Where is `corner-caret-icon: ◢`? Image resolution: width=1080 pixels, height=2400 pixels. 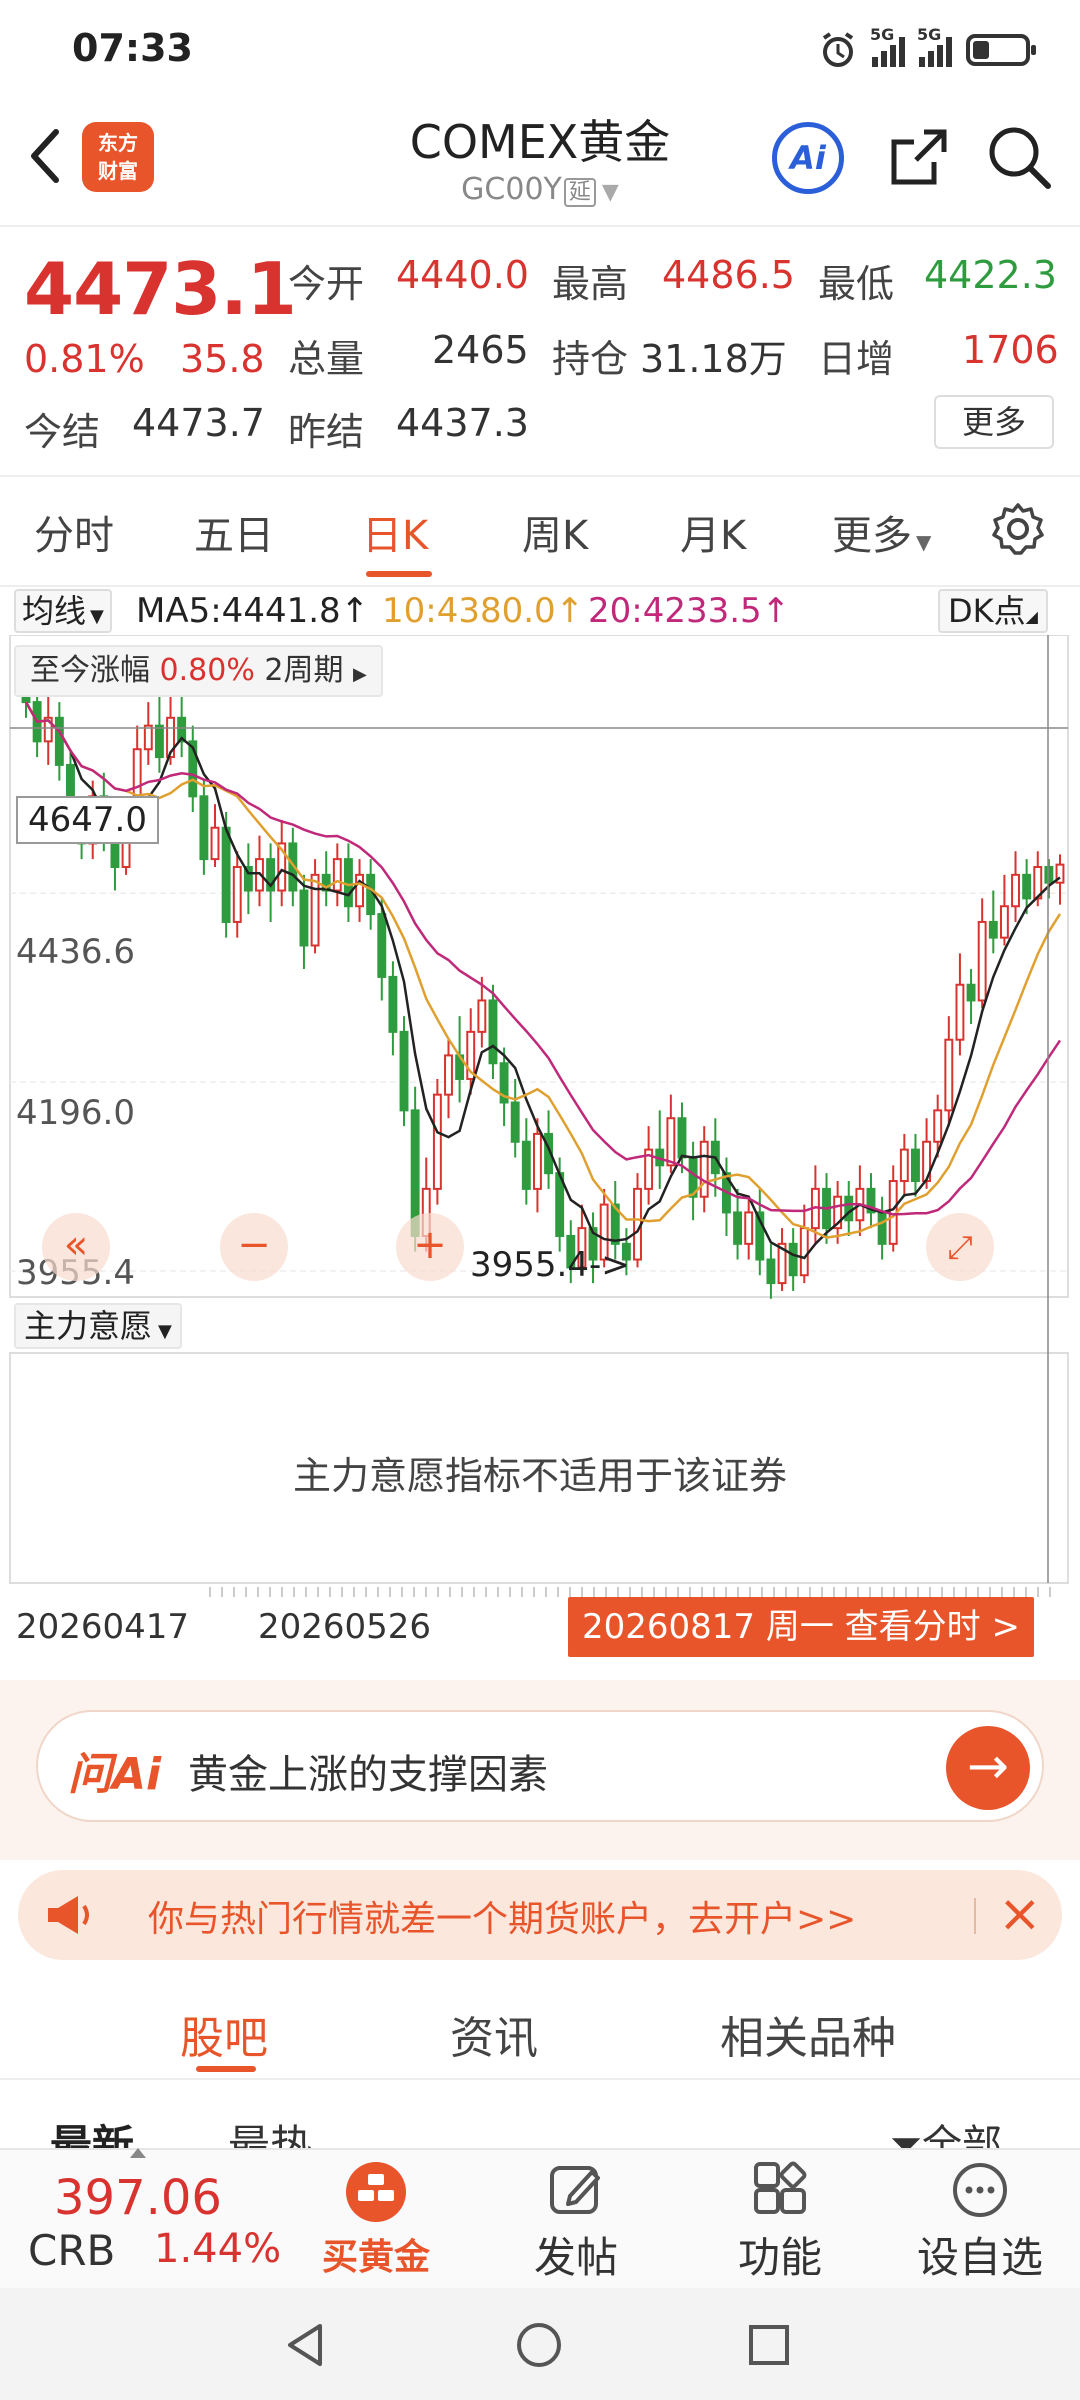
corner-caret-icon: ◢ is located at coordinates (1031, 616).